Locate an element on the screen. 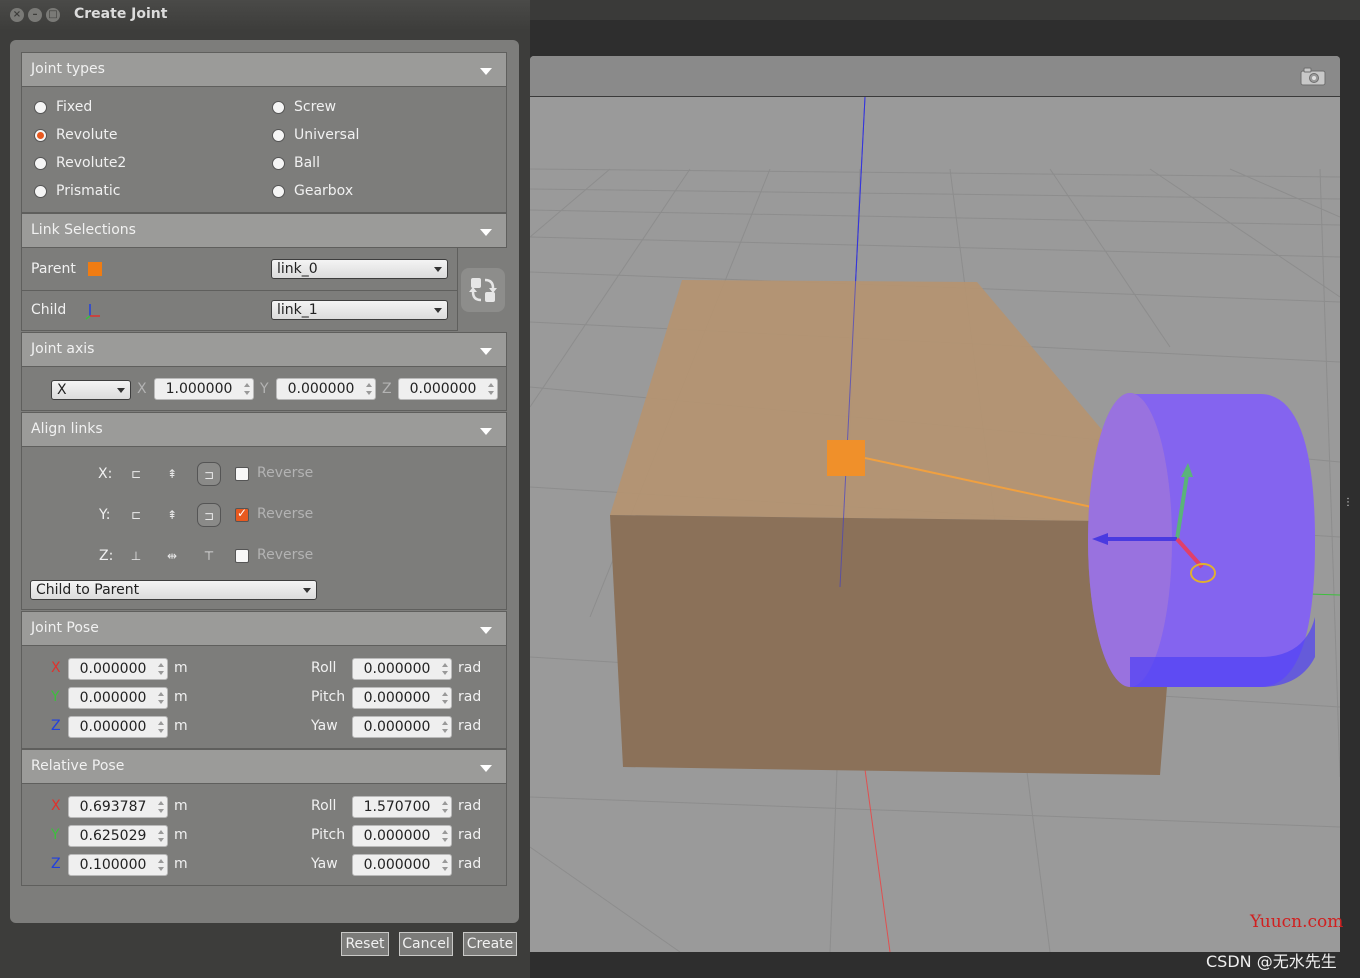  radio-label: Gearbox is located at coordinates (324, 191).